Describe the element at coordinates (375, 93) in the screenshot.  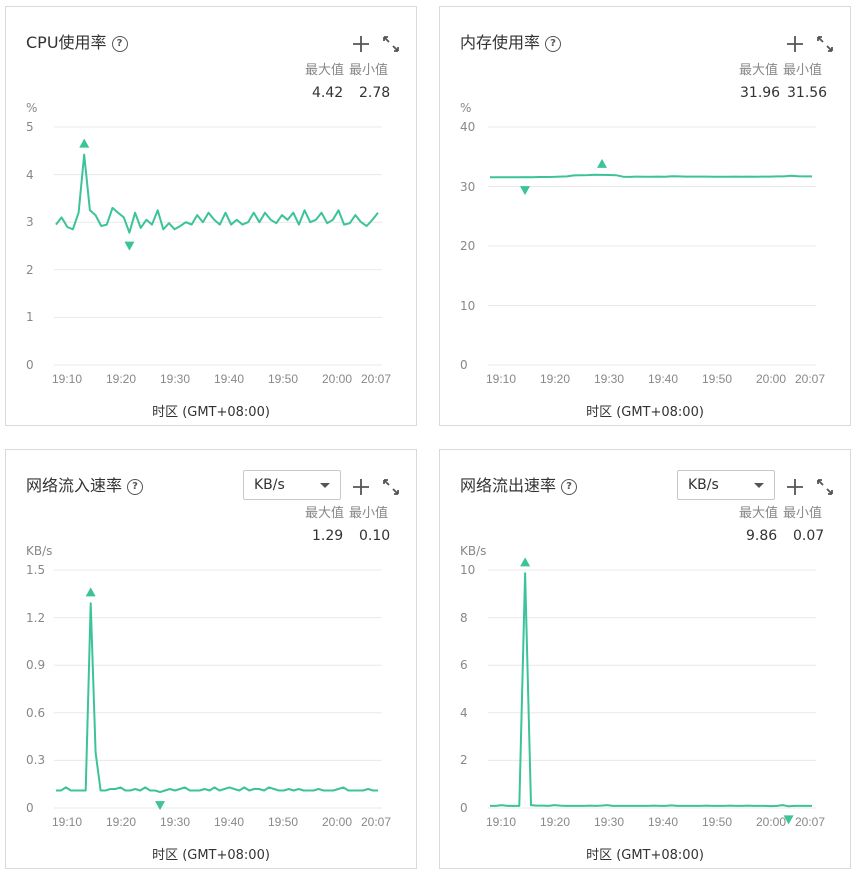
I see `min-value: 2.78` at that location.